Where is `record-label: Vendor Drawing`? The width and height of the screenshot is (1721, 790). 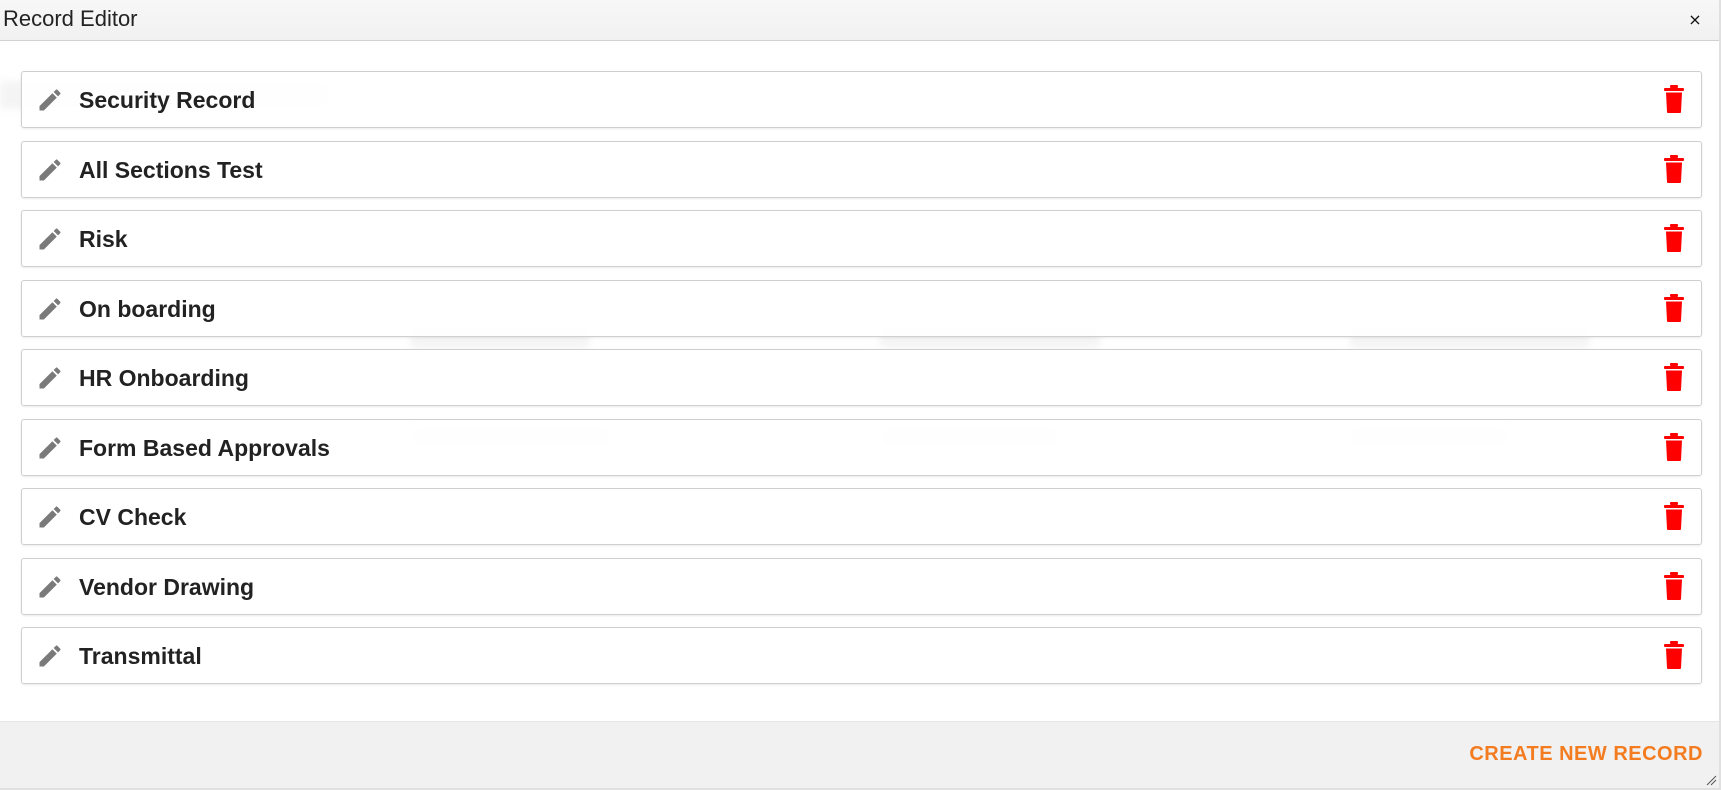
record-label: Vendor Drawing is located at coordinates (167, 586).